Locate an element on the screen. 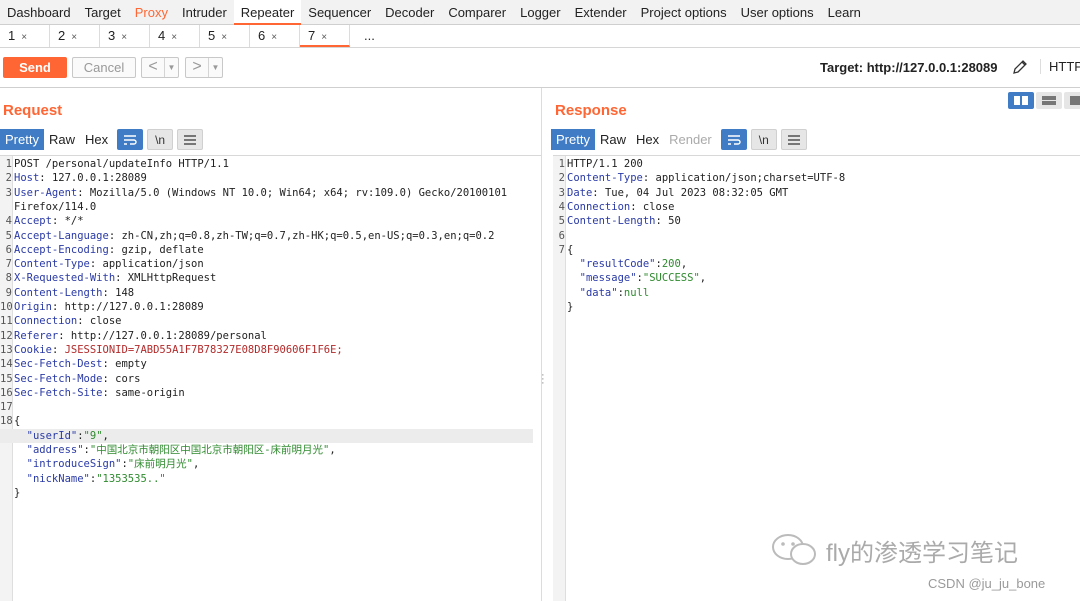 This screenshot has height=601, width=1080. request-view-tabs: Pretty Raw Hex \n is located at coordinates (102, 139).